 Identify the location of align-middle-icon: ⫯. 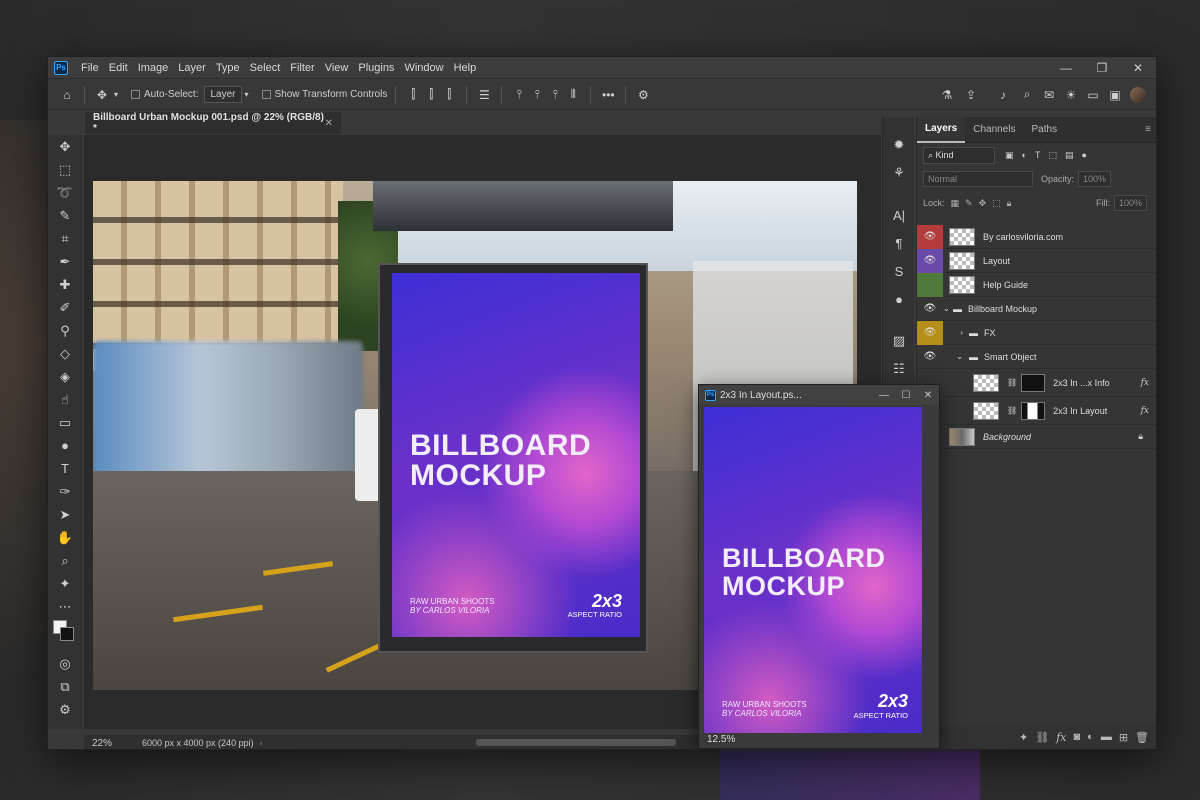
(537, 94).